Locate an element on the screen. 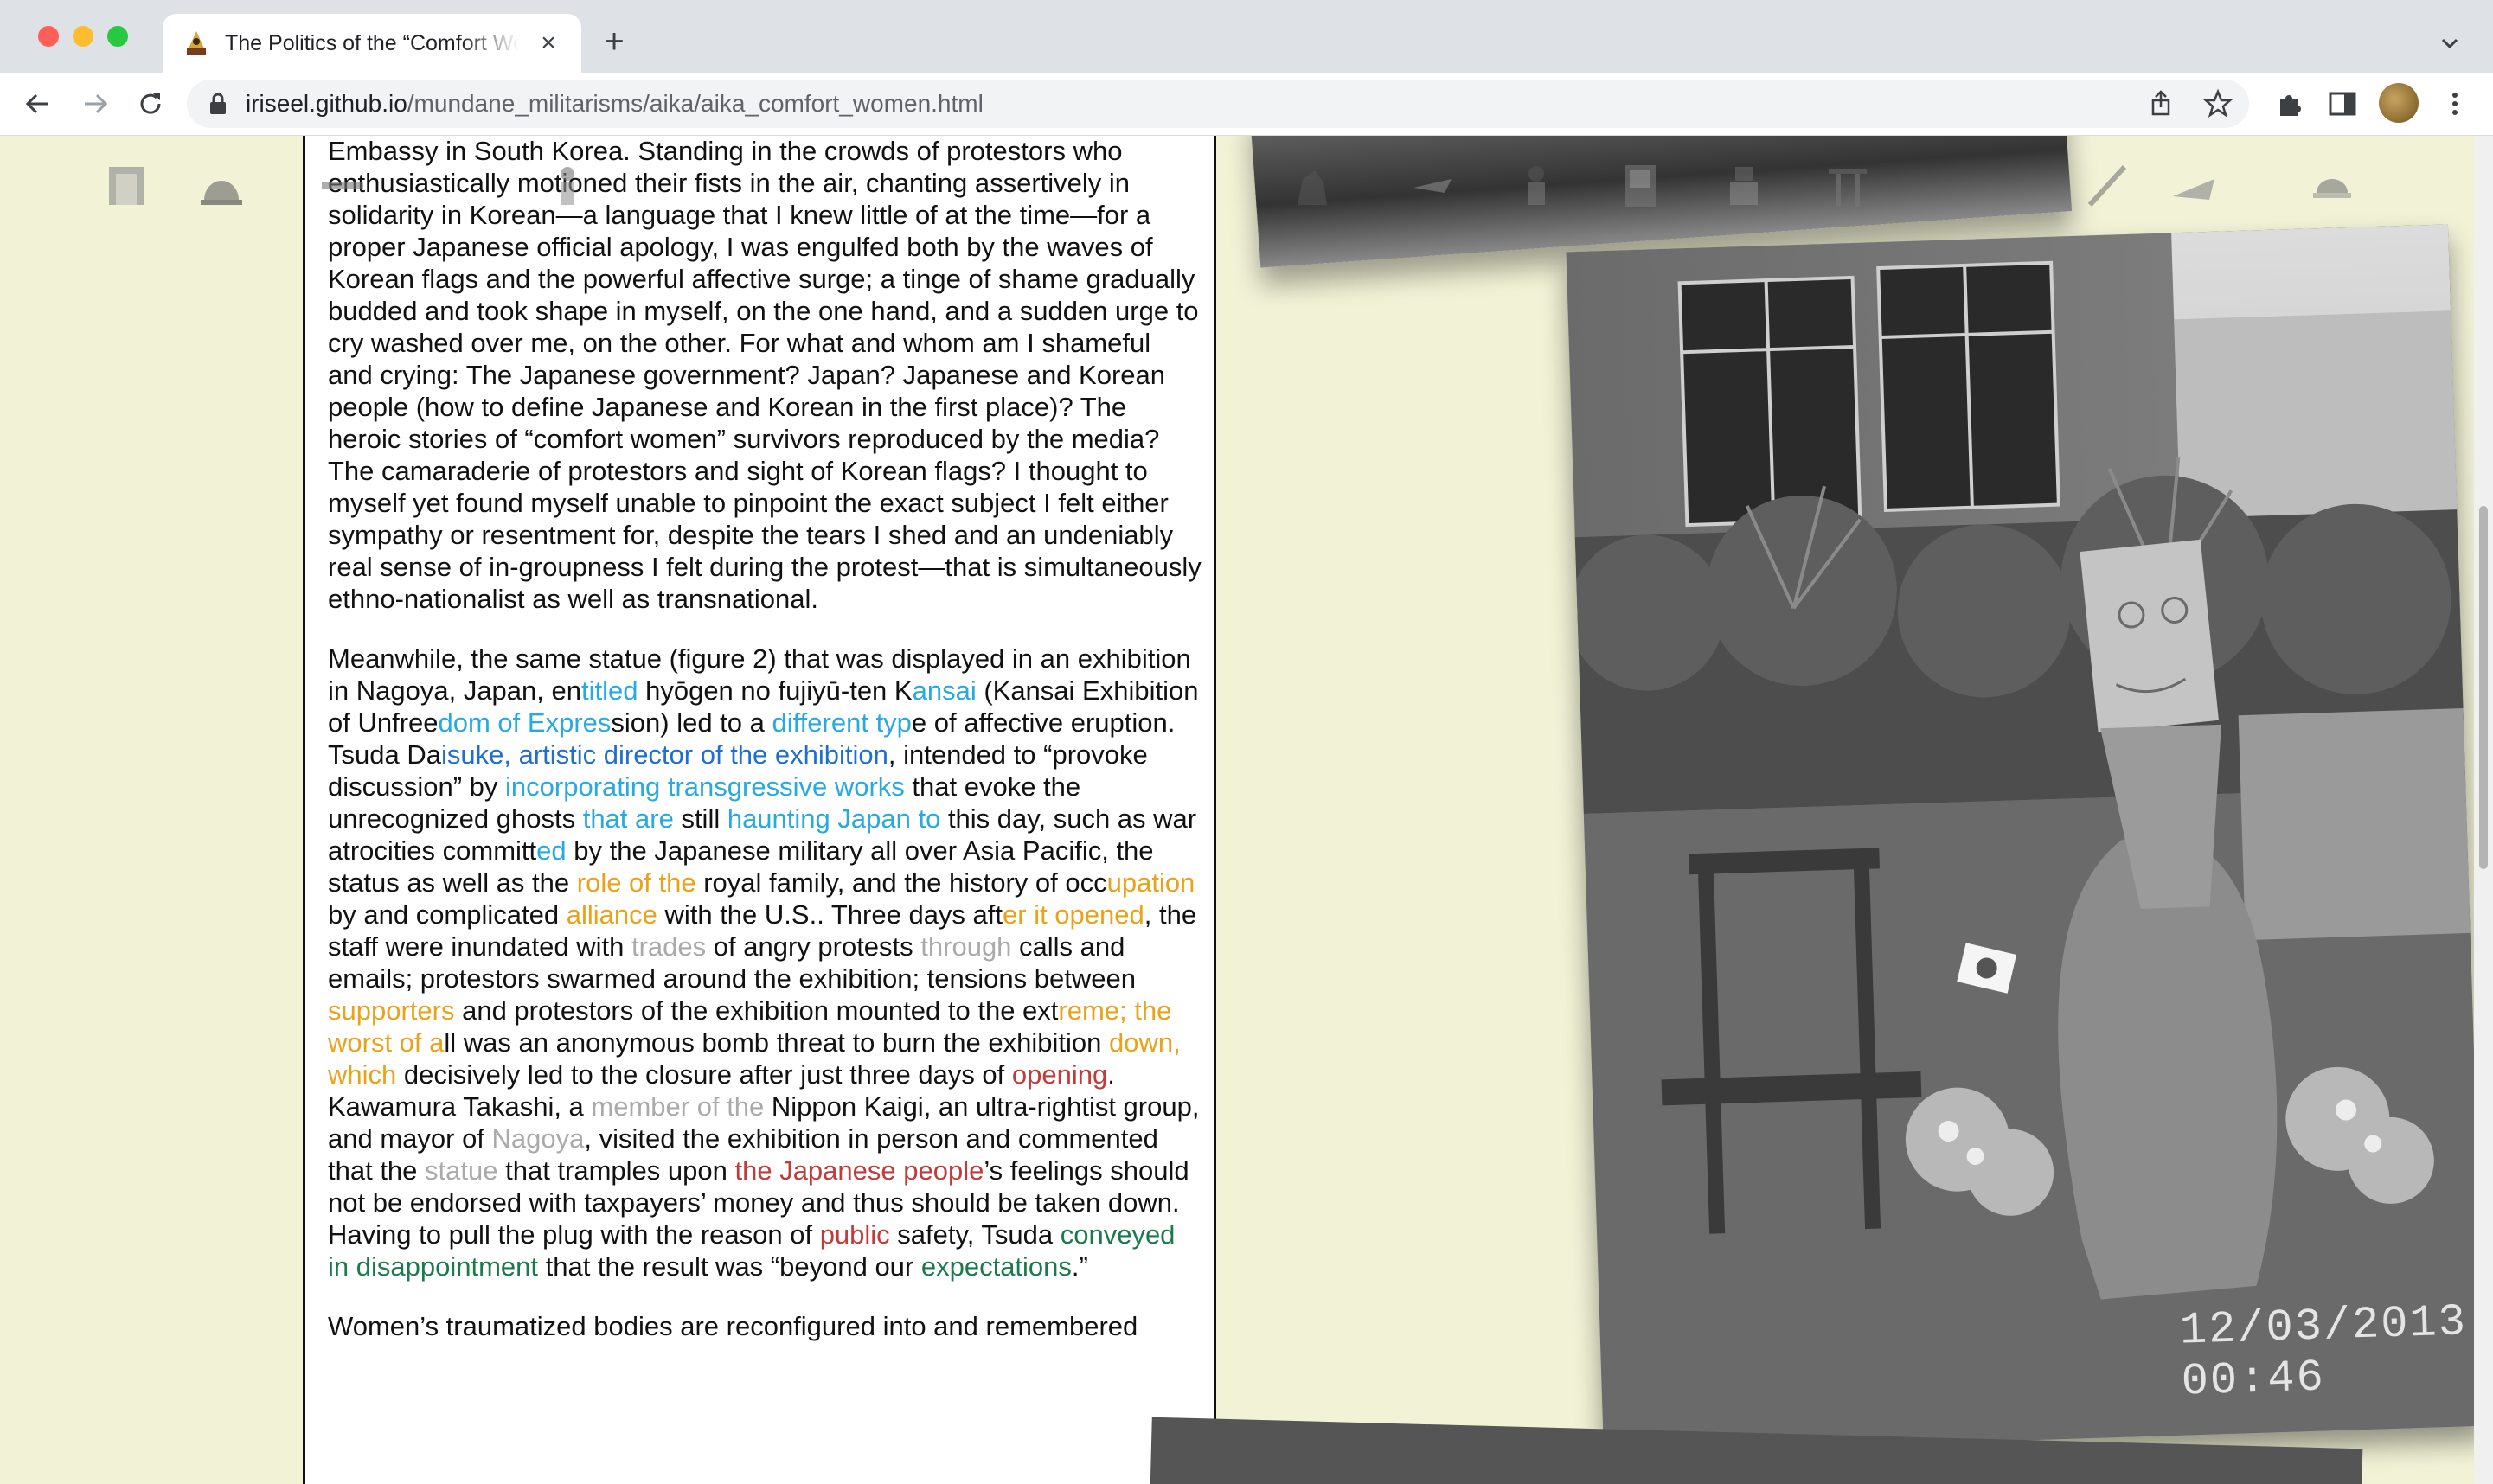 The width and height of the screenshot is (2493, 1484). text-segment: that the result was “beyond our is located at coordinates (729, 1266).